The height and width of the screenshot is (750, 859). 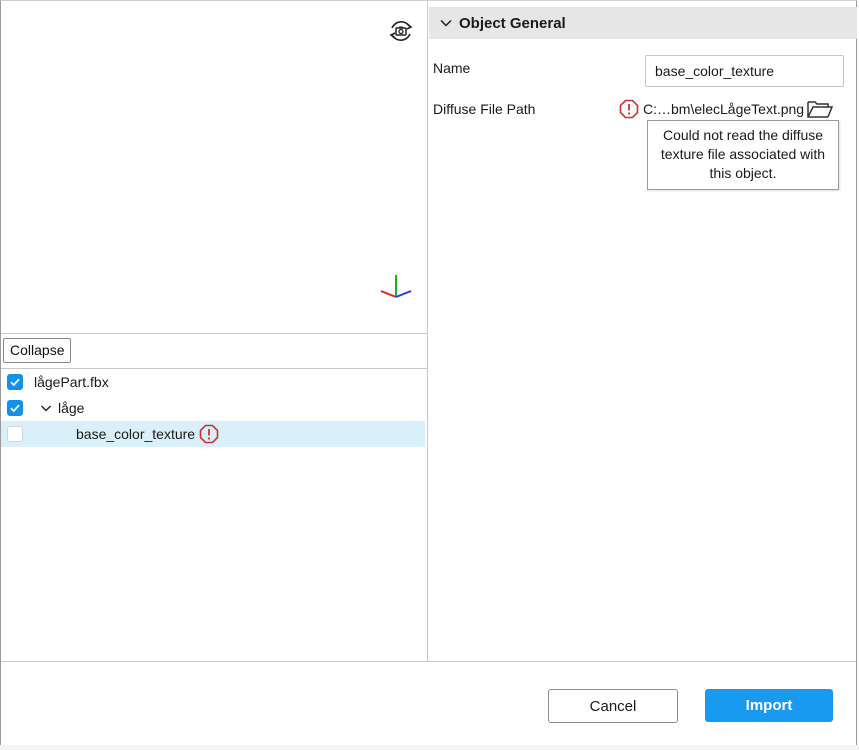 What do you see at coordinates (643, 23) in the screenshot?
I see `section-header-object-general: Object General` at bounding box center [643, 23].